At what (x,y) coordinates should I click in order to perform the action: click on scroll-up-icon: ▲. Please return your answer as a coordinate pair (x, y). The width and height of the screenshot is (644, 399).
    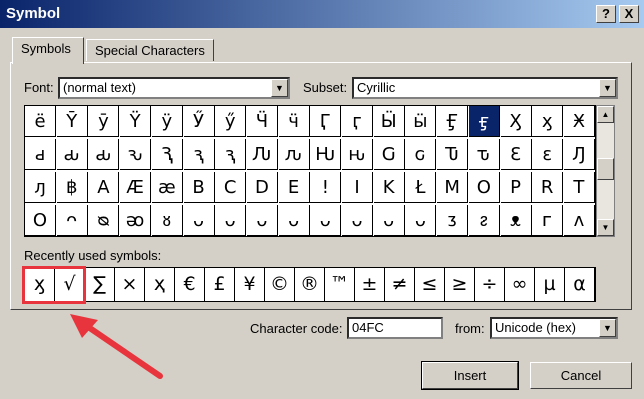
    Looking at the image, I should click on (605, 114).